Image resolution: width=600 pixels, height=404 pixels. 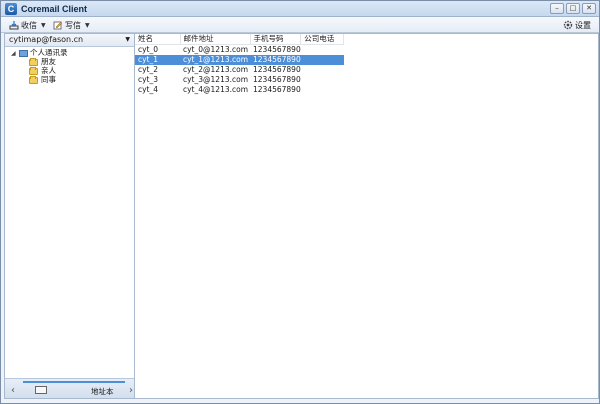 I want to click on cell-email: cyt_3@1213.com, so click(x=216, y=79).